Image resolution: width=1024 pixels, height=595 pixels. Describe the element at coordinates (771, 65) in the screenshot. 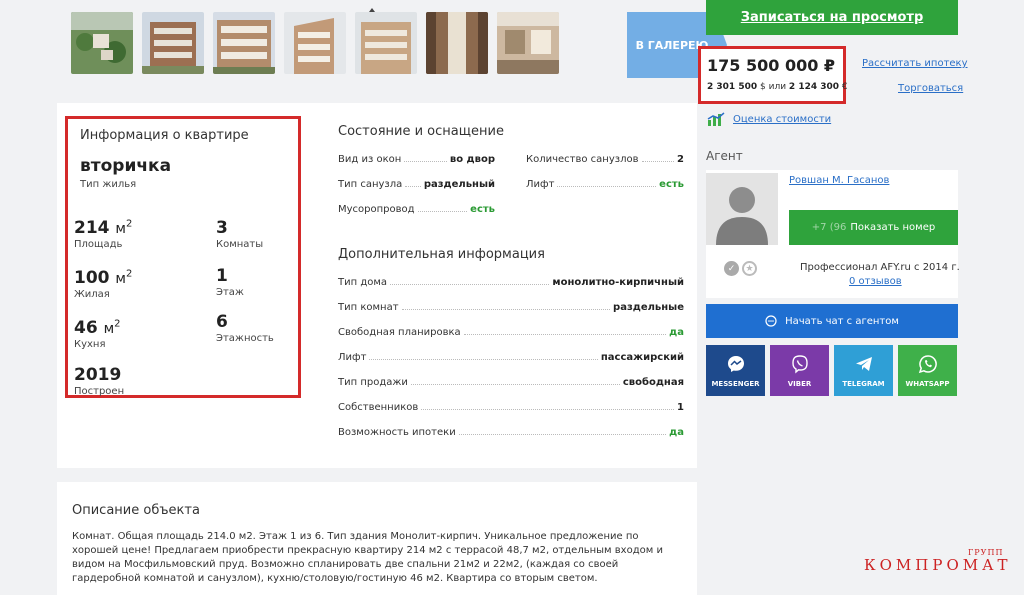

I see `price-rub: 175 500 000 ₽` at that location.